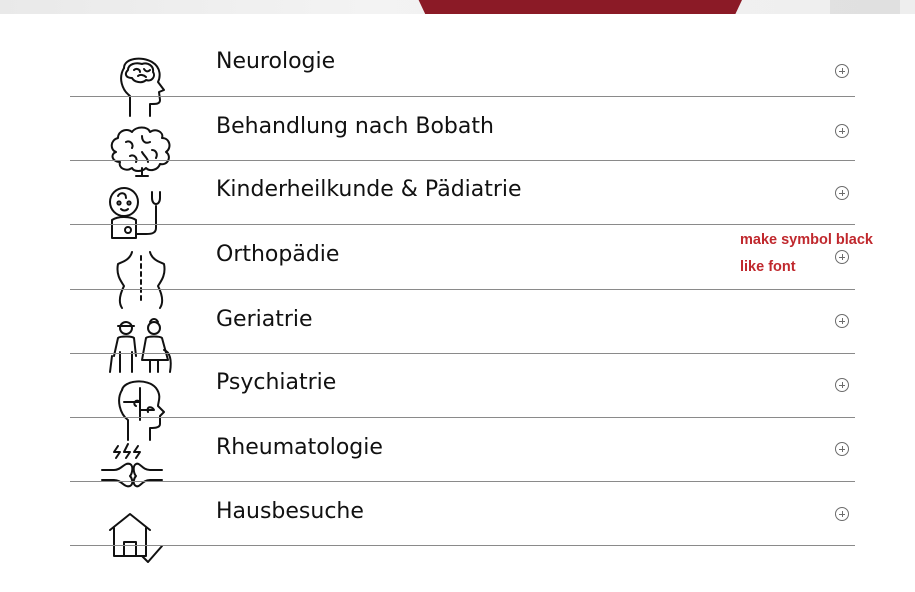 This screenshot has width=915, height=592. Describe the element at coordinates (278, 254) in the screenshot. I see `accordion-item-label: Orthopädie` at that location.